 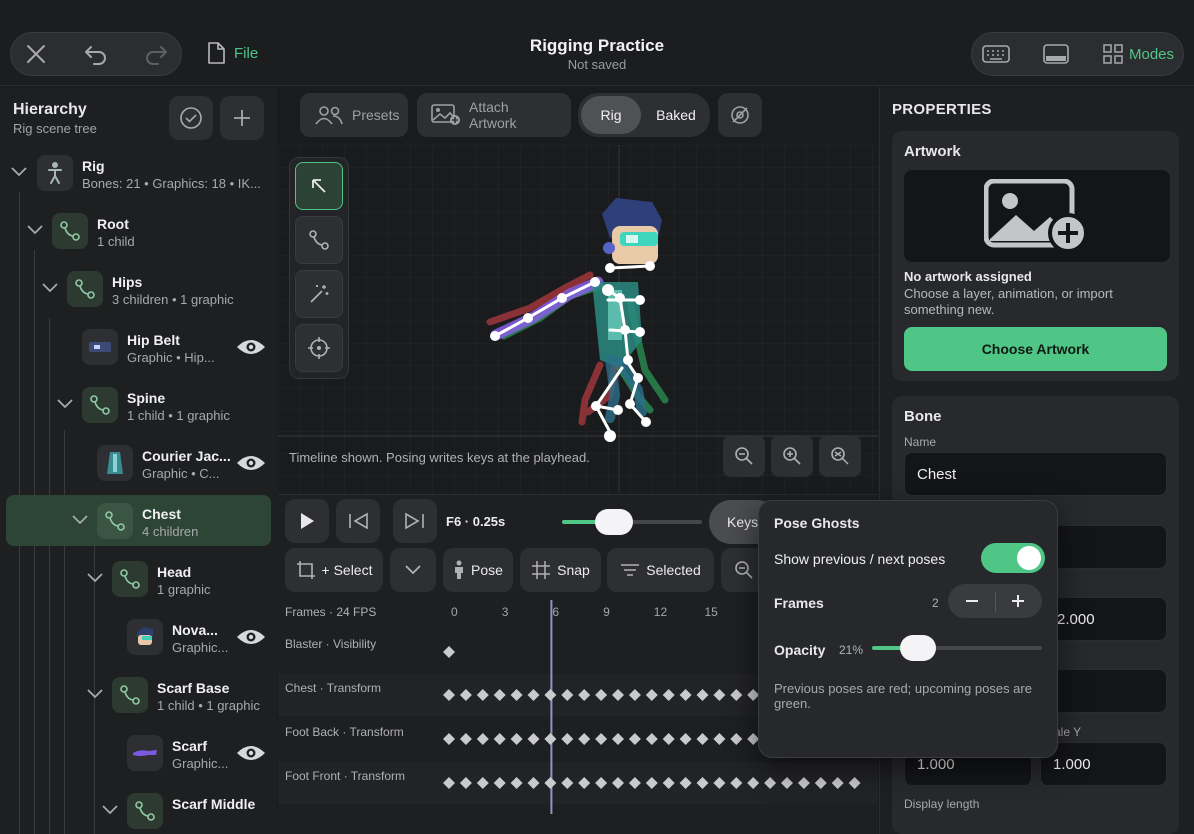 What do you see at coordinates (354, 115) in the screenshot?
I see `presets-button: Presets` at bounding box center [354, 115].